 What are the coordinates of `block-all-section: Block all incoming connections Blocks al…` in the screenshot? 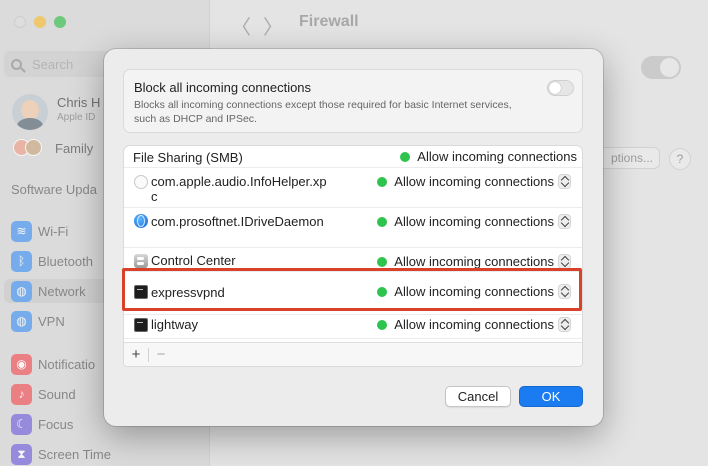 It's located at (353, 101).